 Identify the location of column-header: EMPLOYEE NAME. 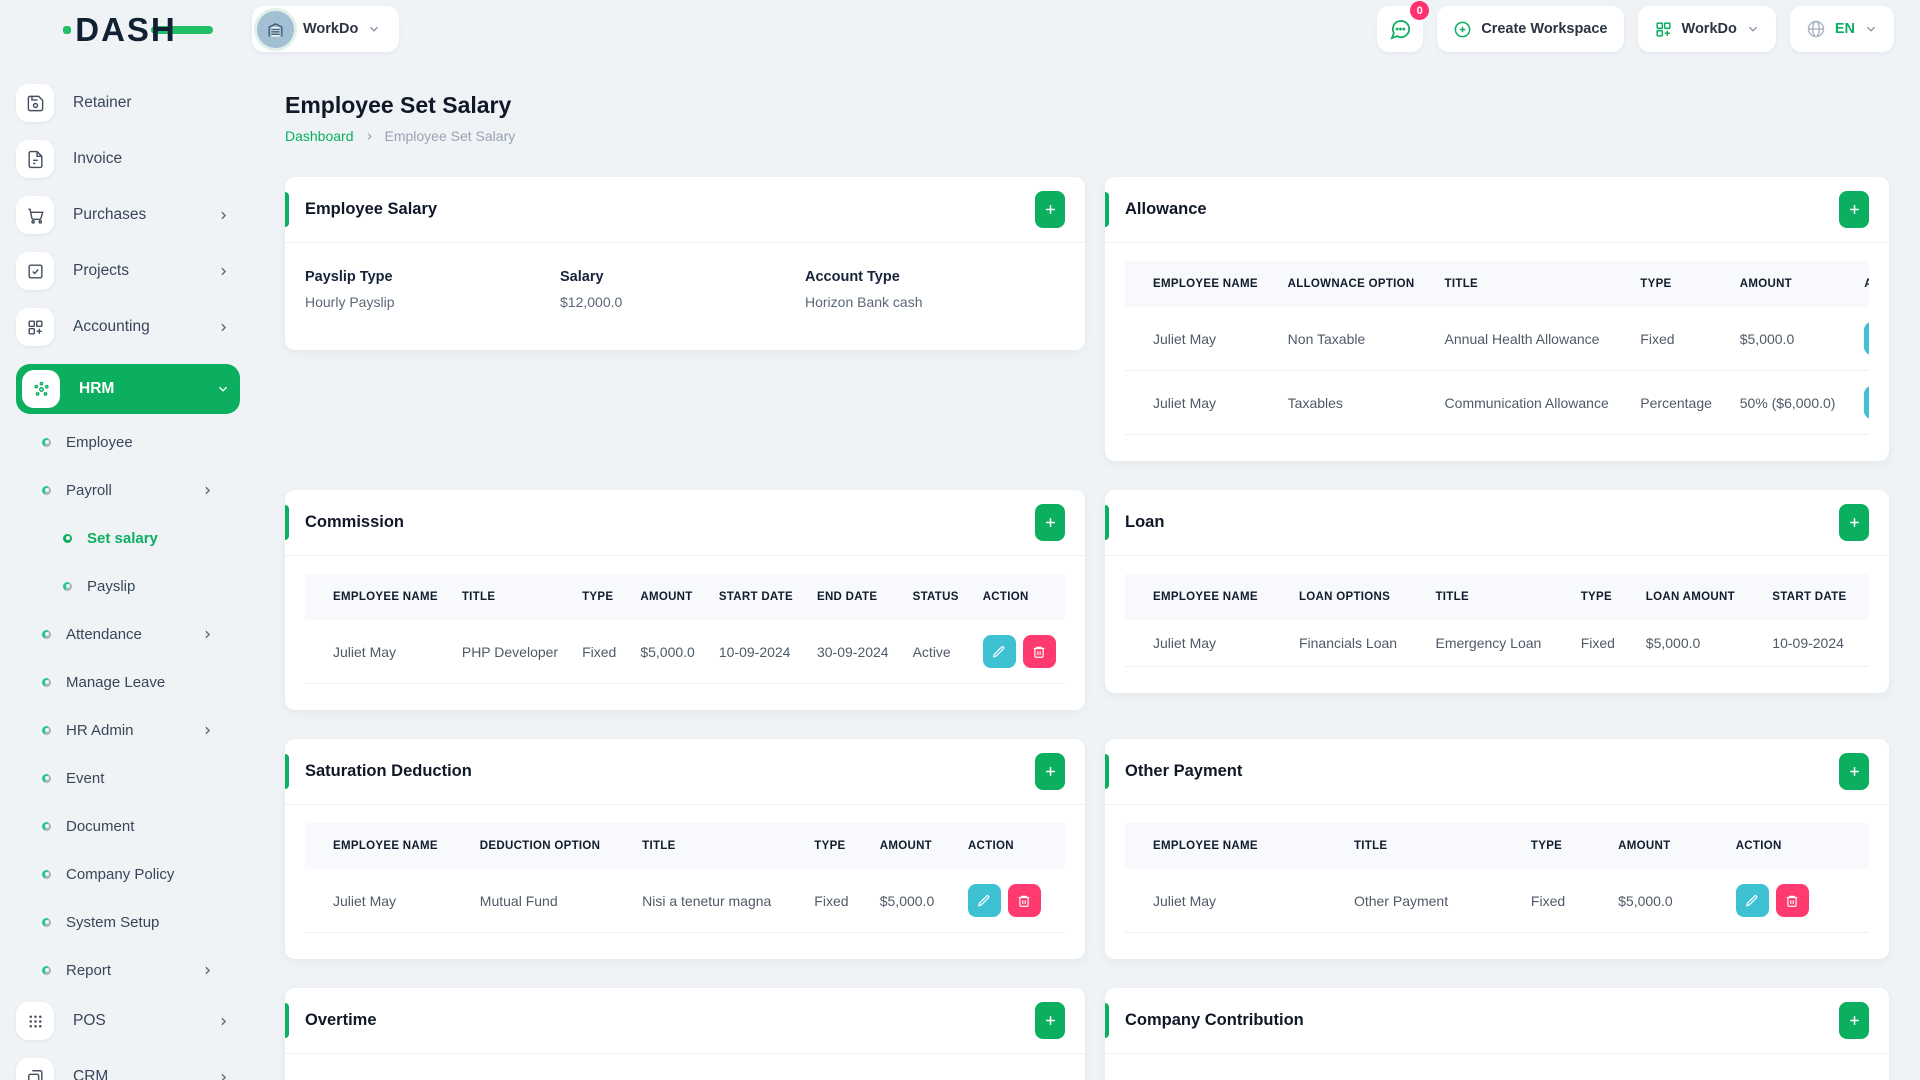
(1233, 846).